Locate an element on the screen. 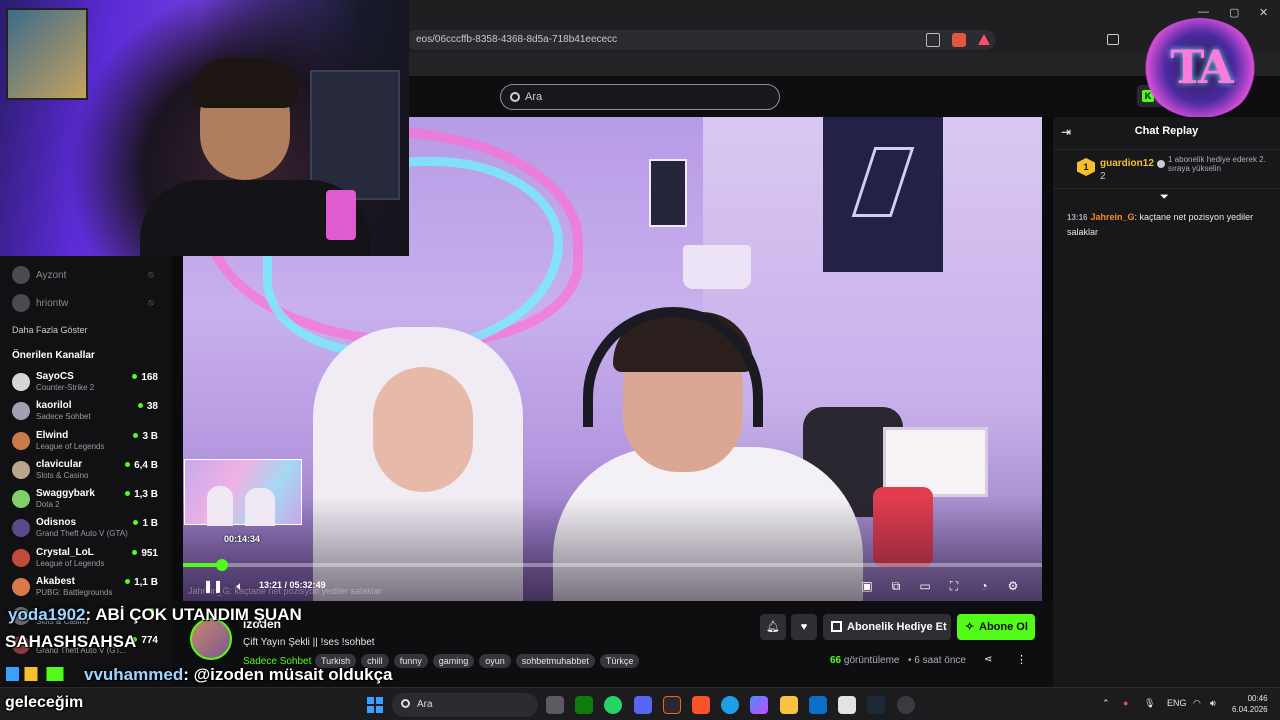 This screenshot has width=1280, height=720. steam-icon is located at coordinates (876, 705).